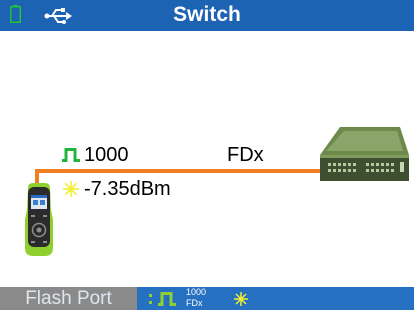 The width and height of the screenshot is (414, 310). Describe the element at coordinates (245, 155) in the screenshot. I see `link-duplex: FDx` at that location.